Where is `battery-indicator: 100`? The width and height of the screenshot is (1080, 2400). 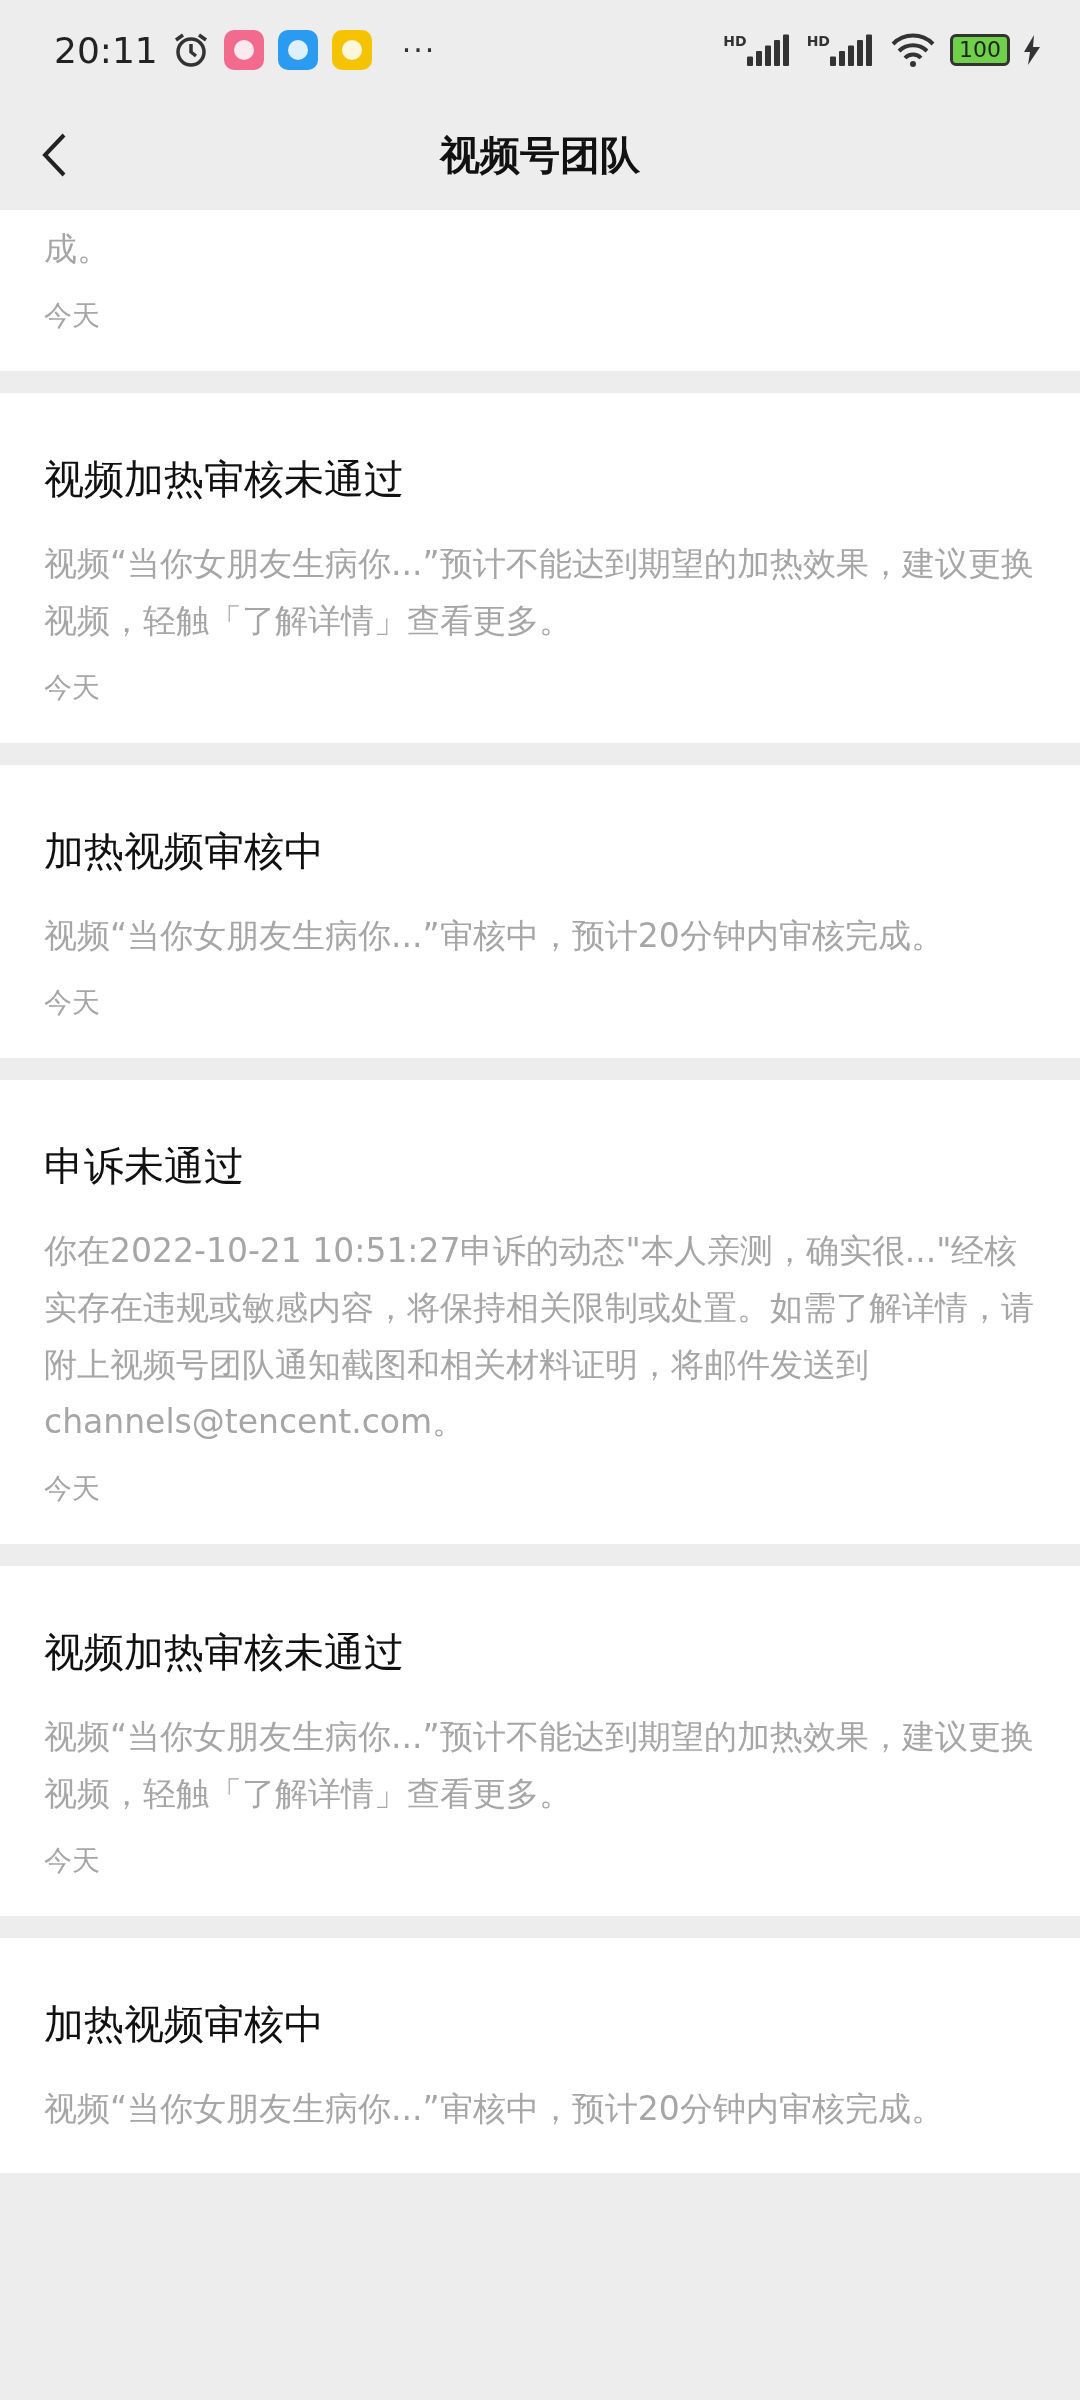 battery-indicator: 100 is located at coordinates (980, 50).